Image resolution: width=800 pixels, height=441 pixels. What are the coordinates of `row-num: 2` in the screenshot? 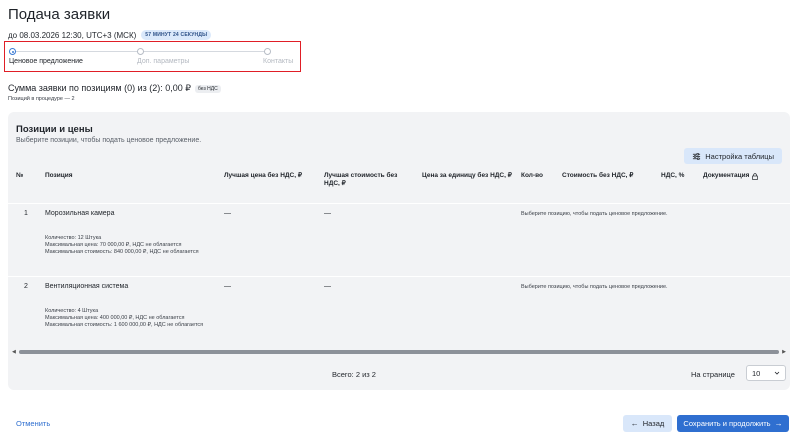 It's located at (26, 286).